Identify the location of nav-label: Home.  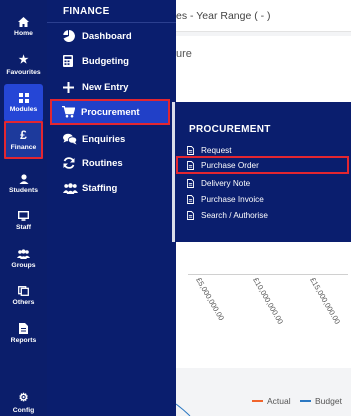
(23, 33).